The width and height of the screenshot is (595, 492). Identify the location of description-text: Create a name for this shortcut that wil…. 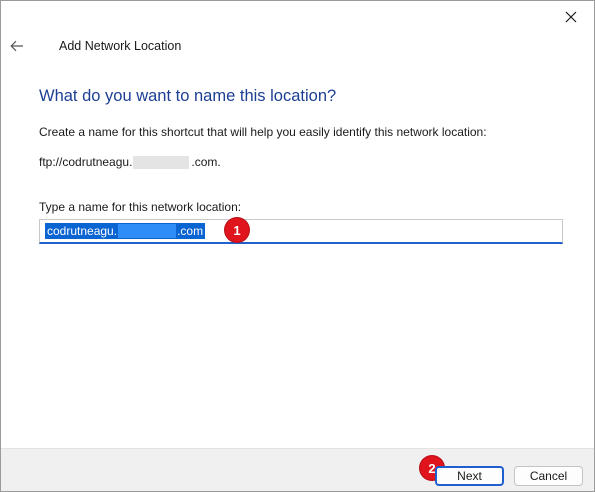
(263, 132).